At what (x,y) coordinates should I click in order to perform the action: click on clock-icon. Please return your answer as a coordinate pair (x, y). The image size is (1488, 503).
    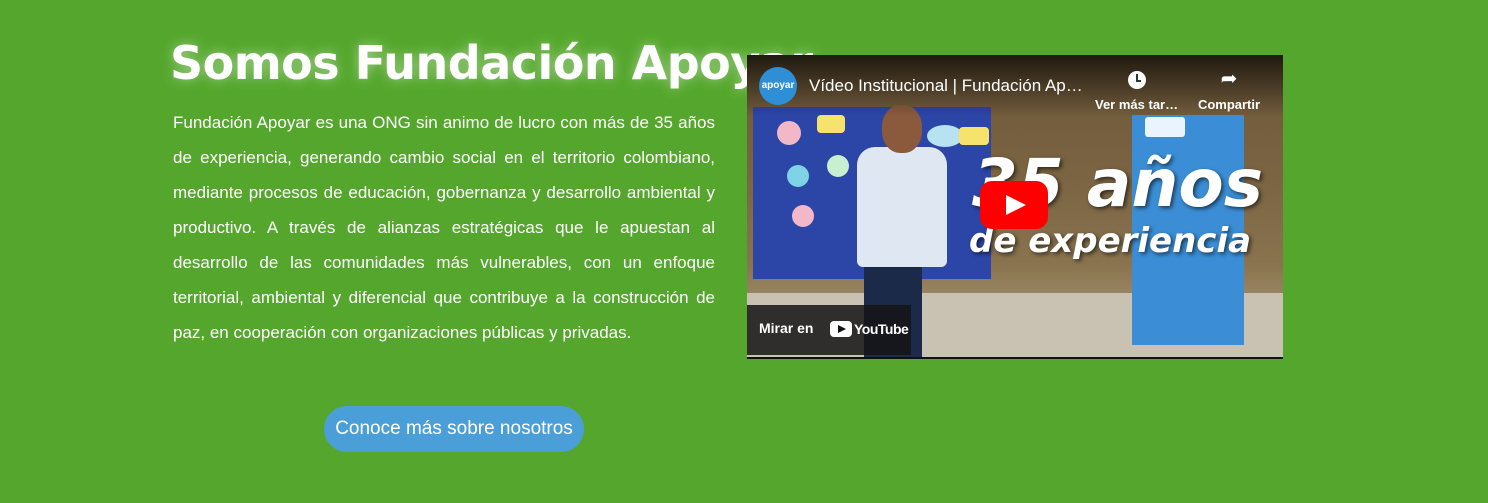
    Looking at the image, I should click on (1137, 79).